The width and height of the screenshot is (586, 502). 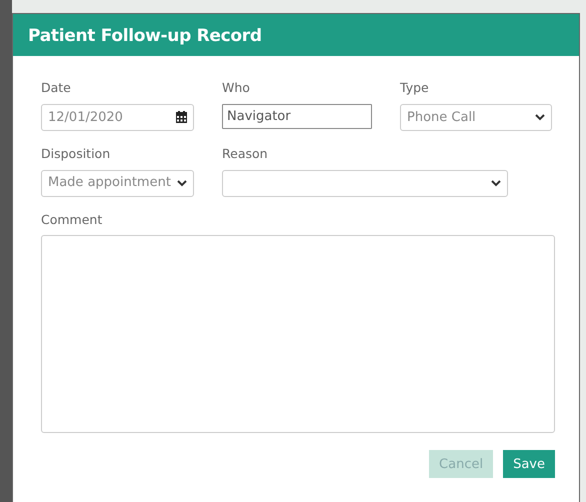 What do you see at coordinates (76, 153) in the screenshot?
I see `field-label: Disposition` at bounding box center [76, 153].